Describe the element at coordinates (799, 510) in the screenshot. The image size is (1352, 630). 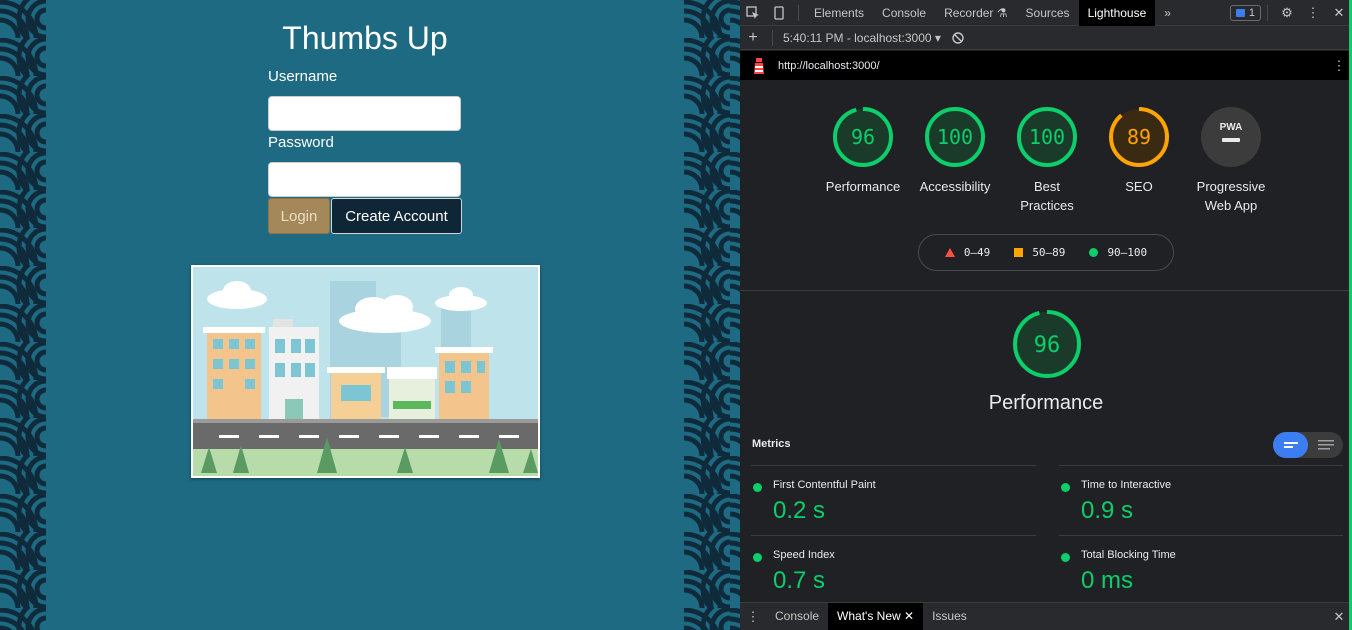
I see `metric-value: 0.2 s` at that location.